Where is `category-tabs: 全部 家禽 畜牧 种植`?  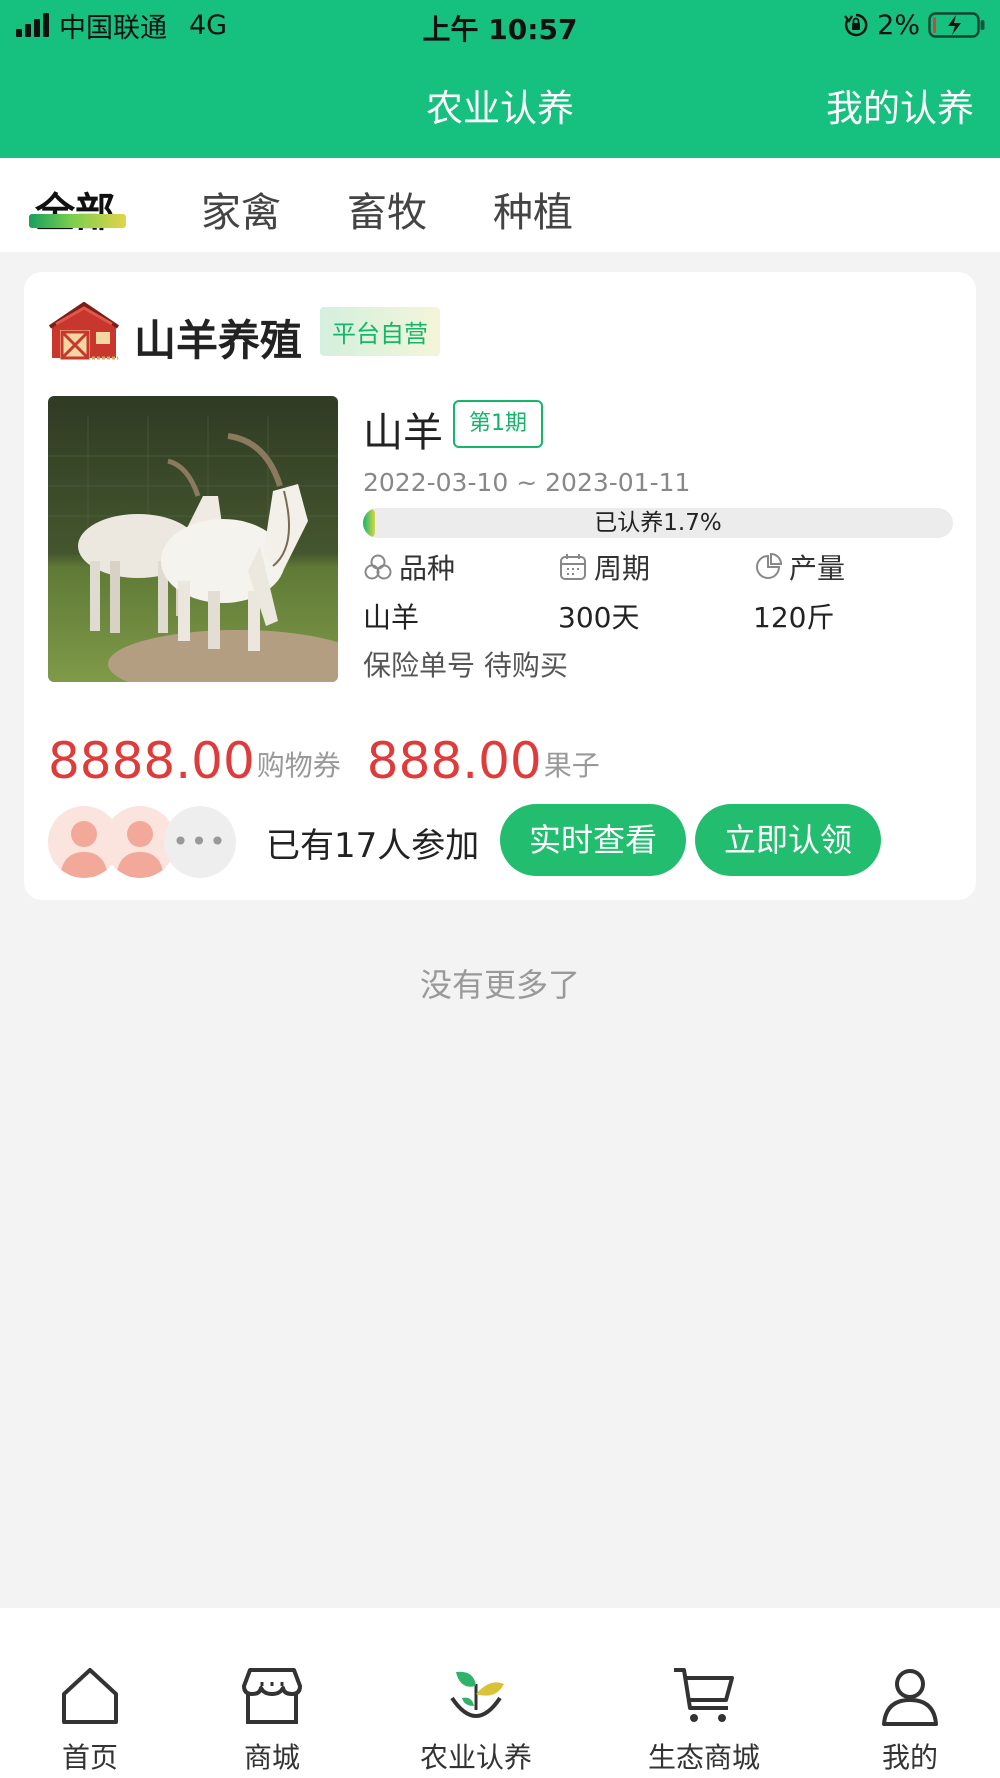 category-tabs: 全部 家禽 畜牧 种植 is located at coordinates (500, 205).